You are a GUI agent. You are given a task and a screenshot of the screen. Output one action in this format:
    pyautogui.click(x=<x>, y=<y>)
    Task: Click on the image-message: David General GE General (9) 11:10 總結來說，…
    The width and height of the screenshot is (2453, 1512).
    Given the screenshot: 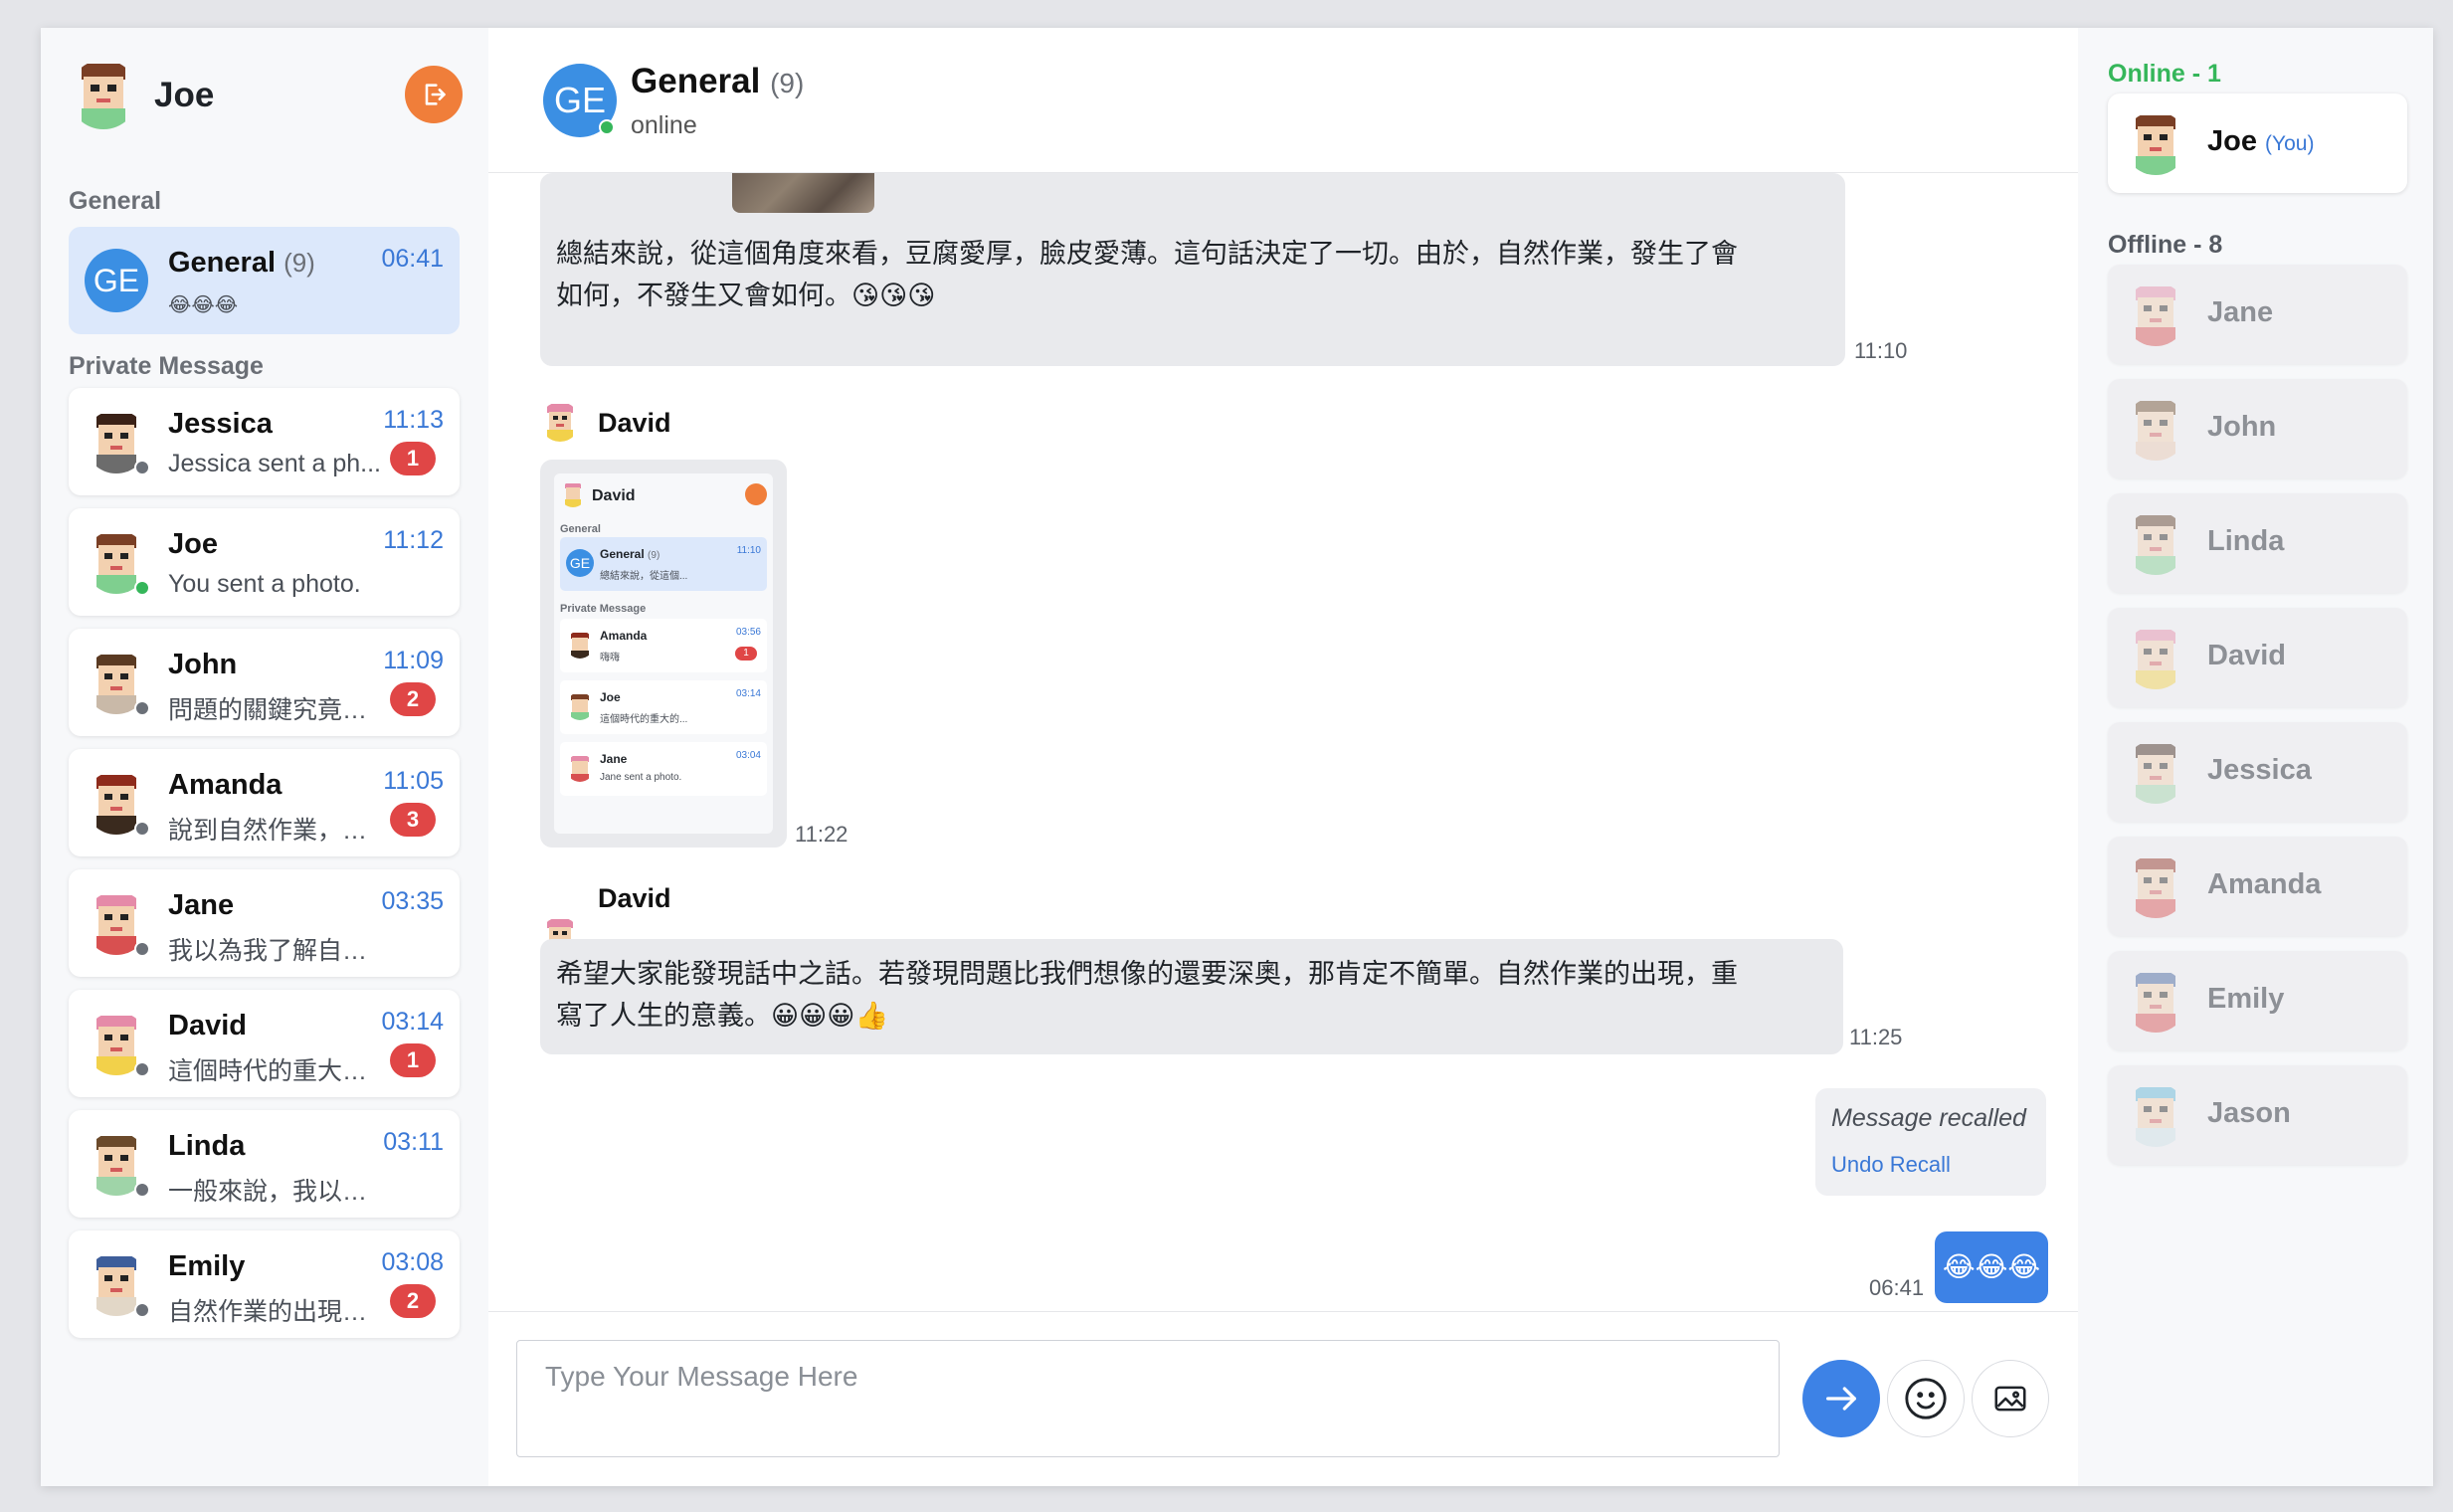 What is the action you would take?
    pyautogui.click(x=663, y=654)
    